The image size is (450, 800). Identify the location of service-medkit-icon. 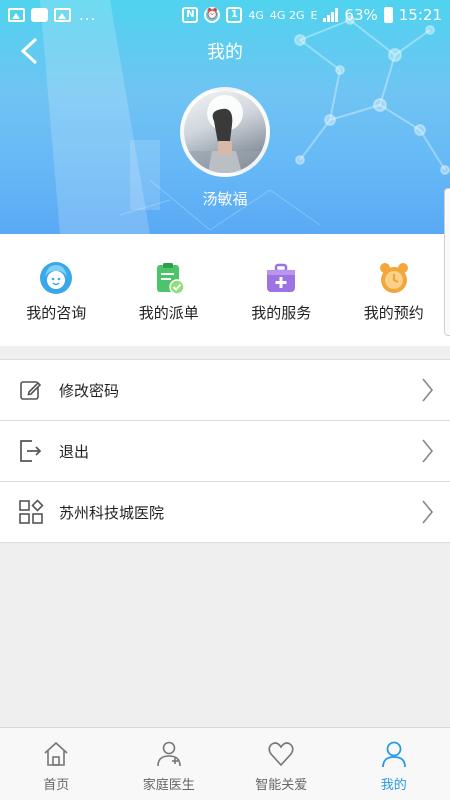
(281, 278).